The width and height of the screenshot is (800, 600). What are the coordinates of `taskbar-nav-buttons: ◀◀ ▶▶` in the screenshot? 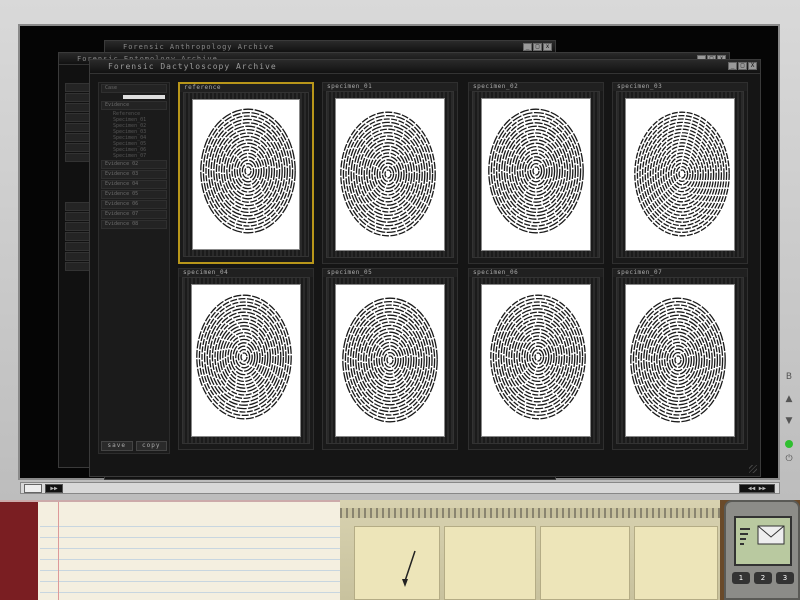 It's located at (757, 488).